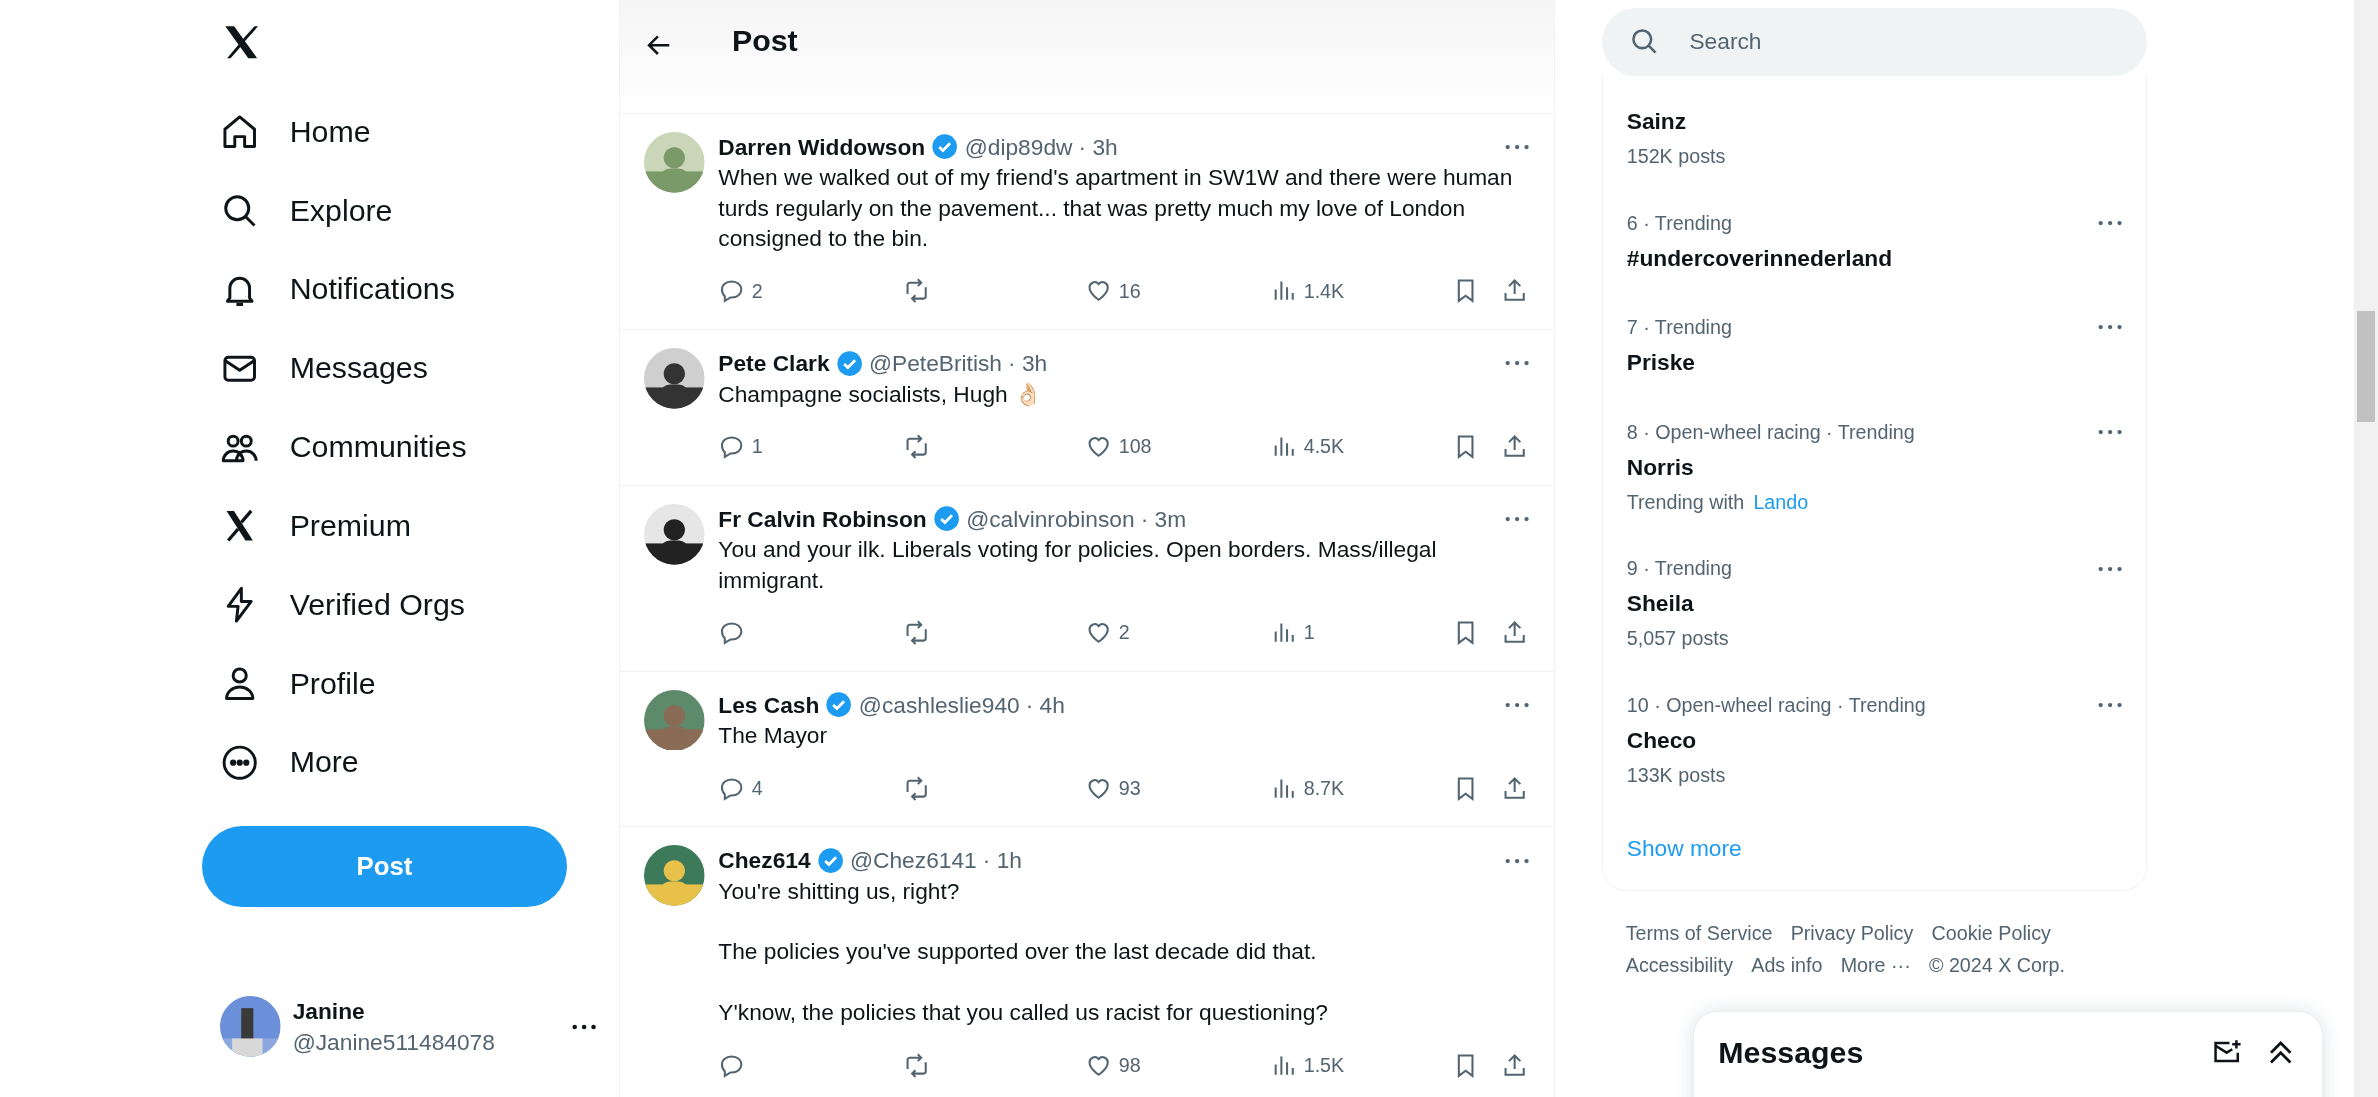 This screenshot has height=1097, width=2378. Describe the element at coordinates (757, 291) in the screenshot. I see `reply-count: 2` at that location.